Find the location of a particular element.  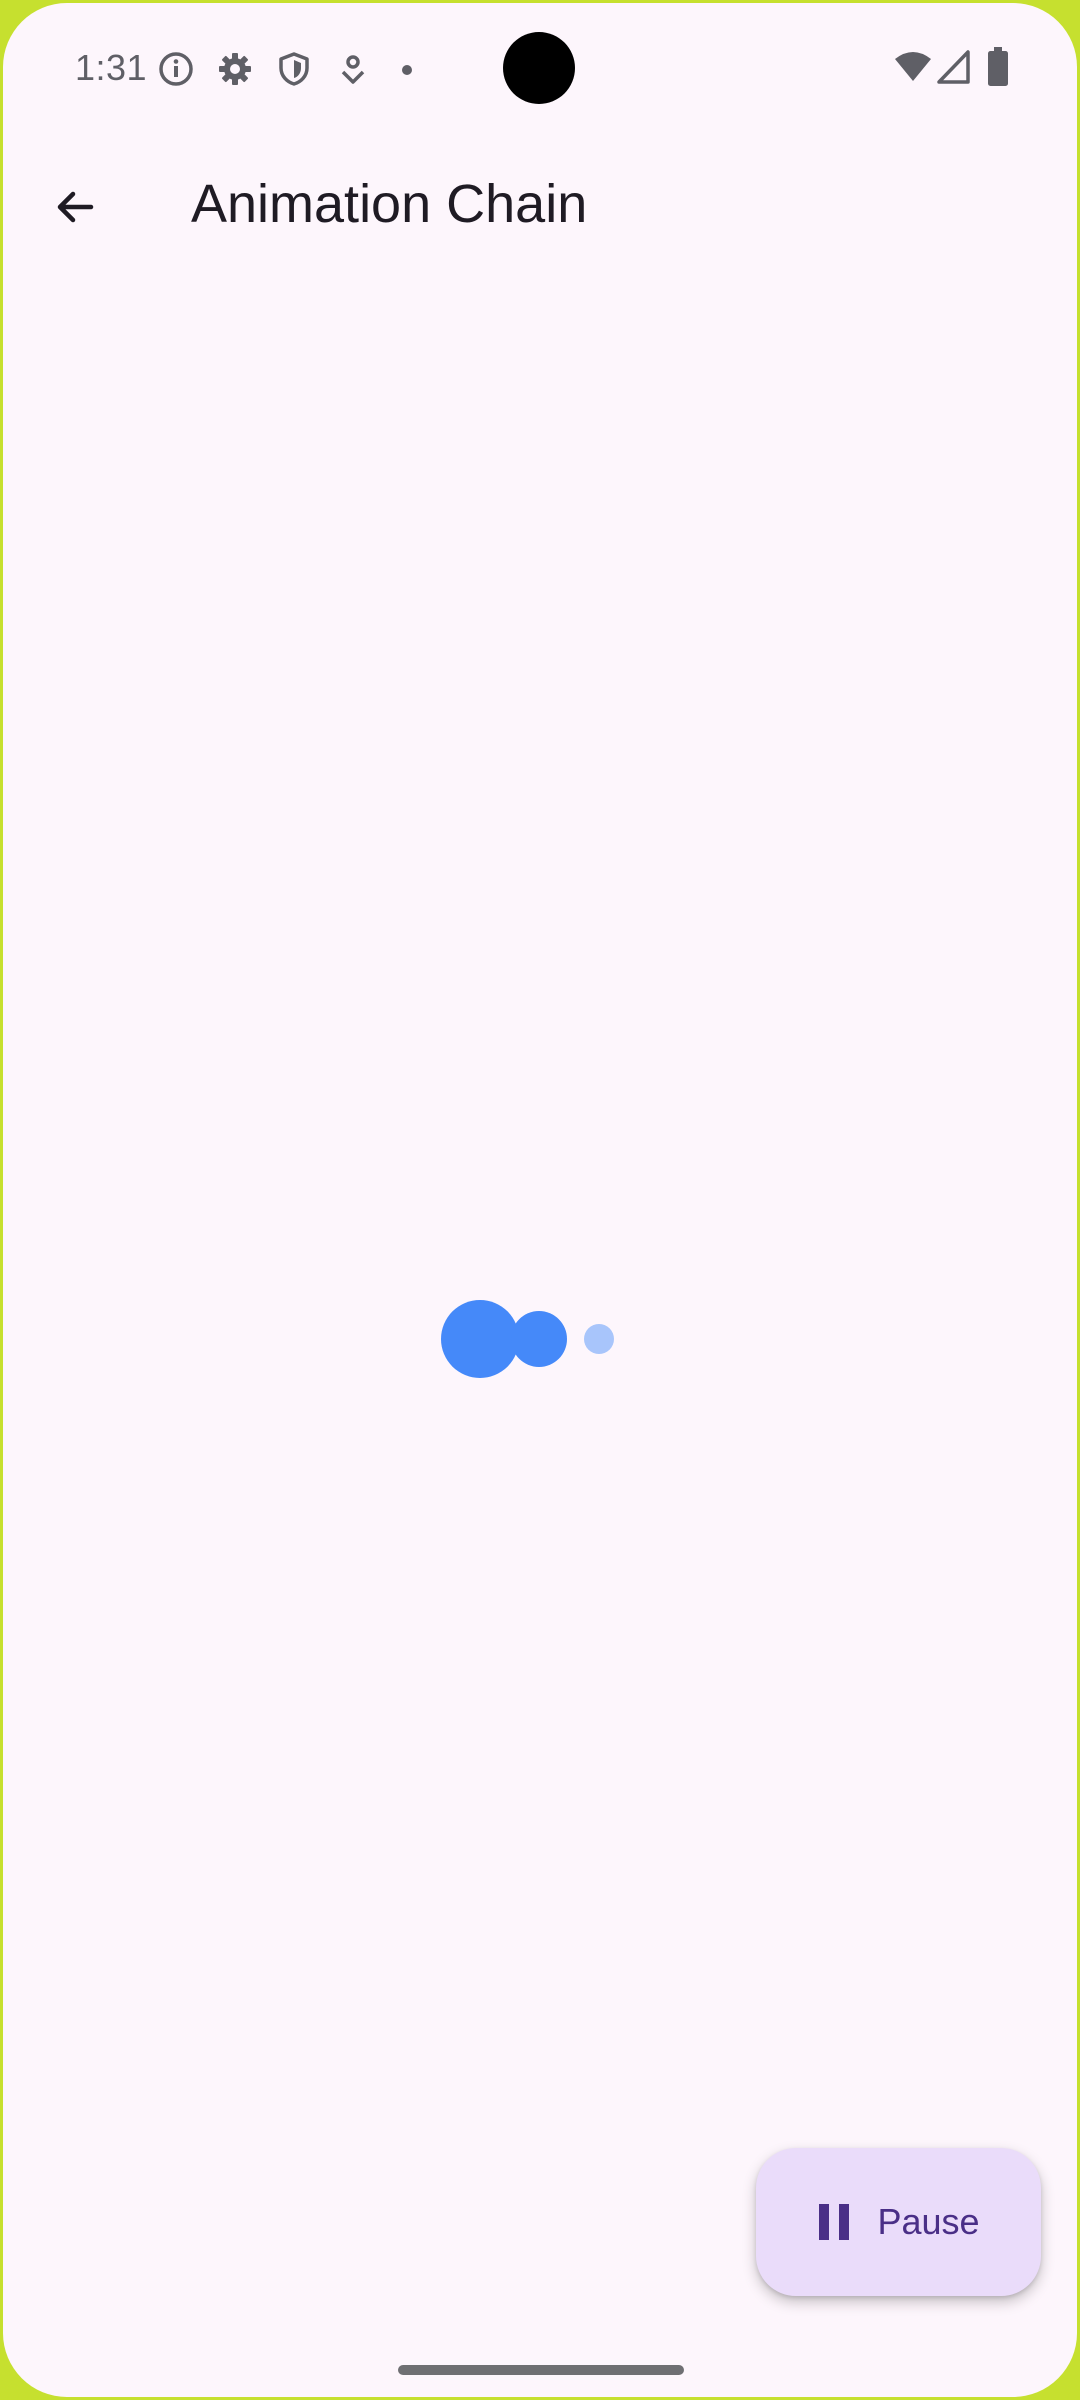

loader-dot-large is located at coordinates (480, 1339).